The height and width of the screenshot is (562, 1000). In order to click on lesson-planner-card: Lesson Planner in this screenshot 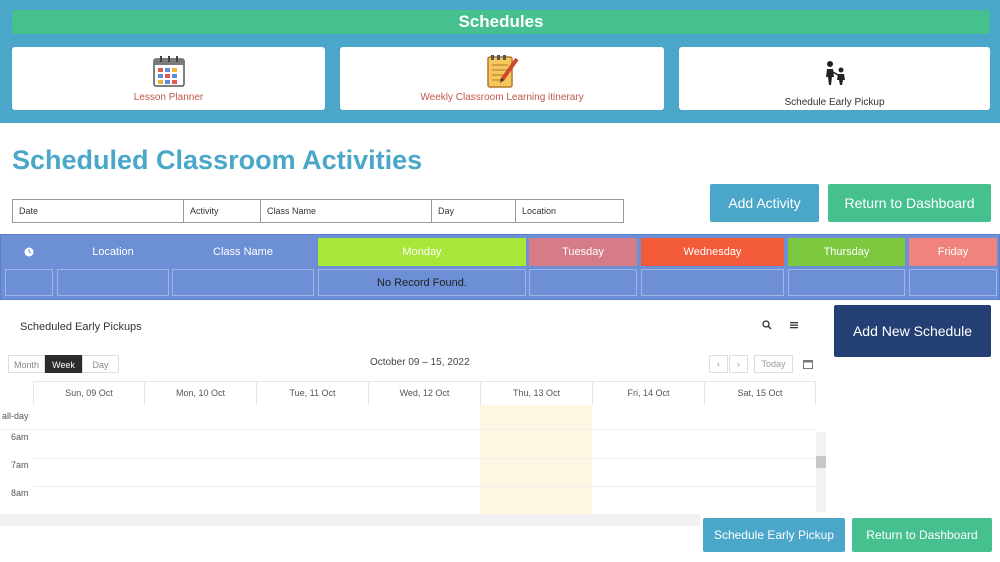, I will do `click(168, 78)`.